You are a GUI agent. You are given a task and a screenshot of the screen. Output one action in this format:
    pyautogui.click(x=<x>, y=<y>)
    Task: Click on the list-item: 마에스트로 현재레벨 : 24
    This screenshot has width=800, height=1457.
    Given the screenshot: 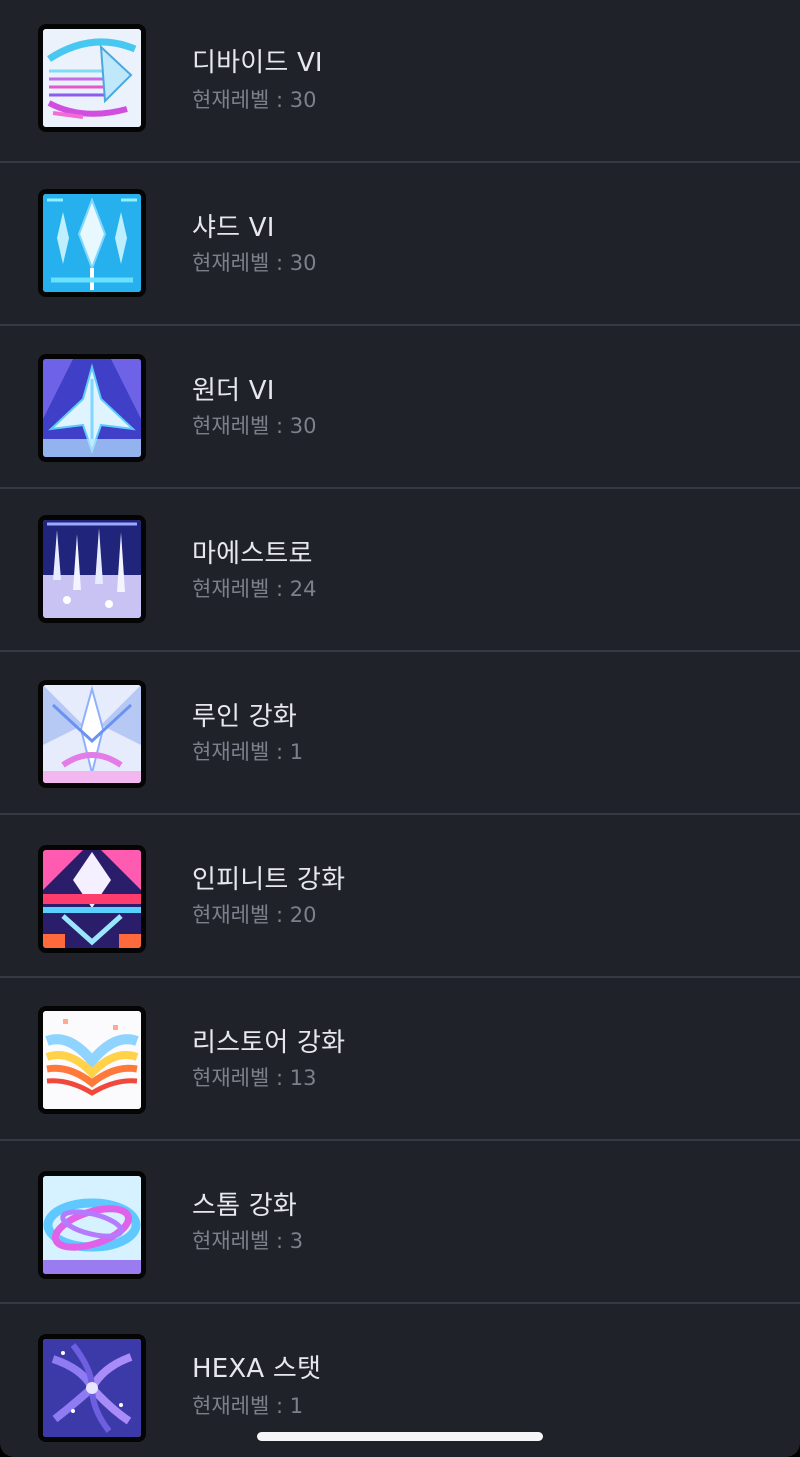 What is the action you would take?
    pyautogui.click(x=400, y=570)
    